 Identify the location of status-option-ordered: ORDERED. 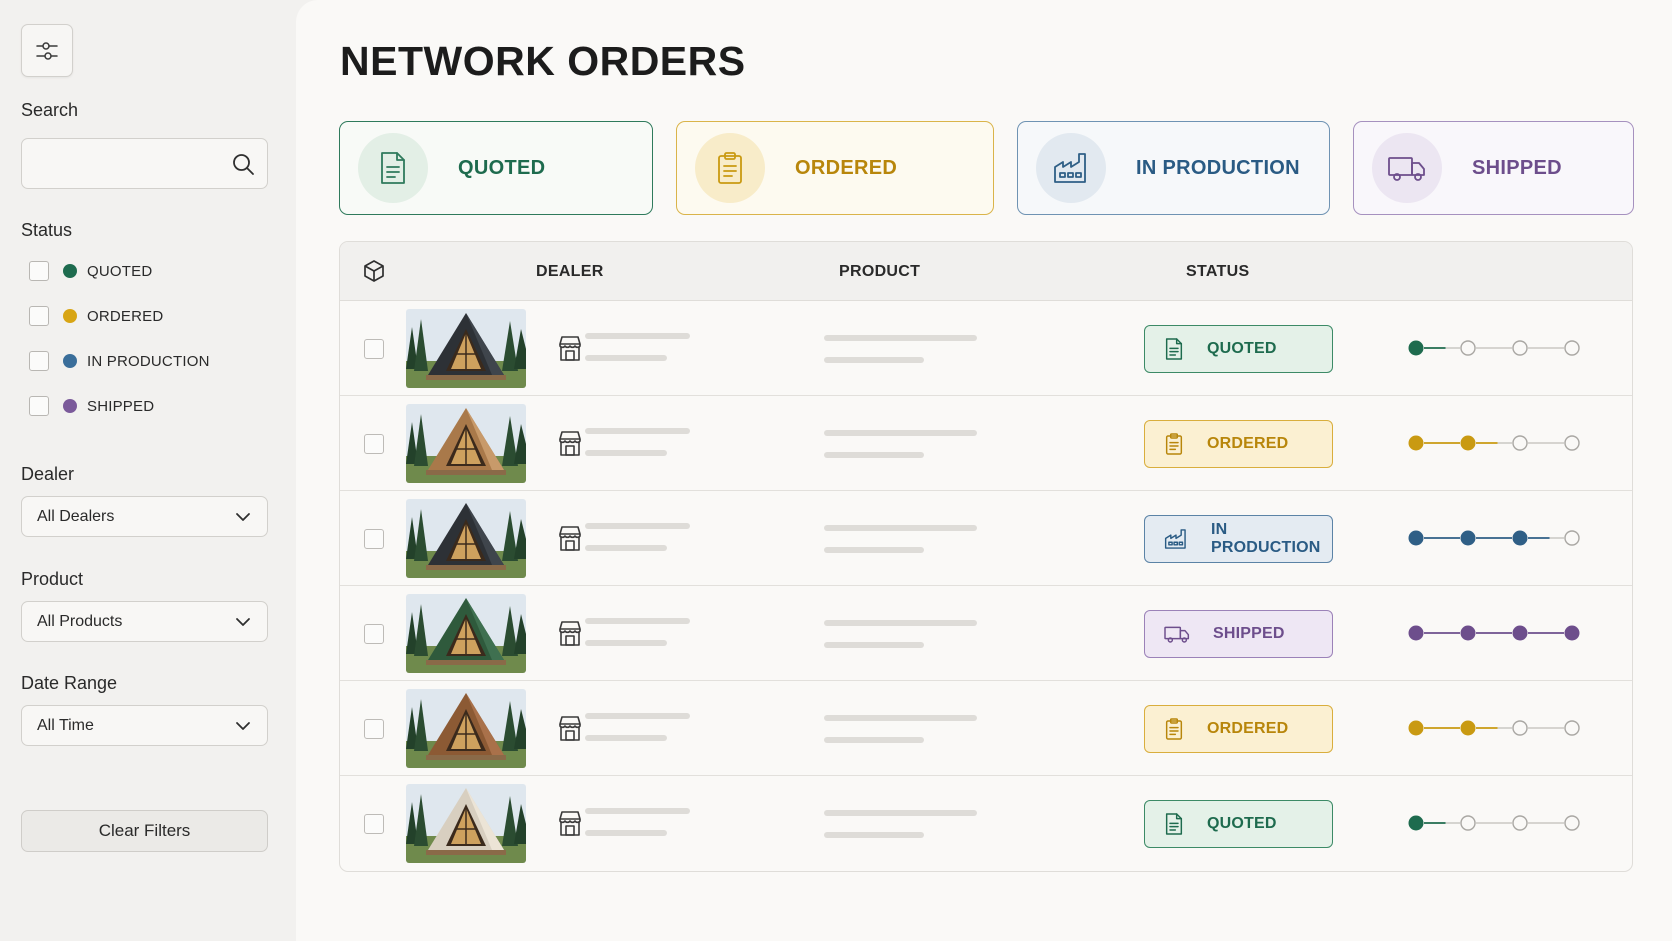
(96, 316).